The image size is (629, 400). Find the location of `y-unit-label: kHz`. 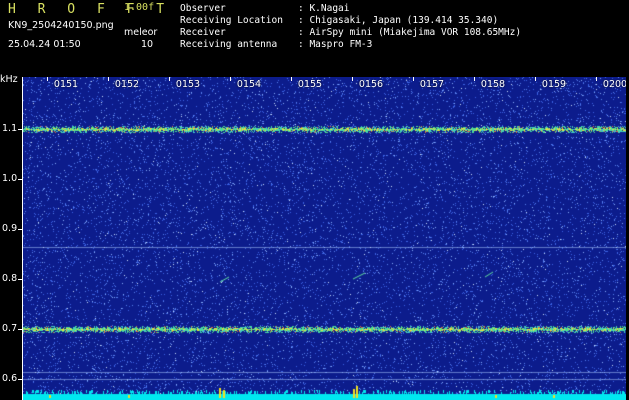

y-unit-label: kHz is located at coordinates (9, 79).